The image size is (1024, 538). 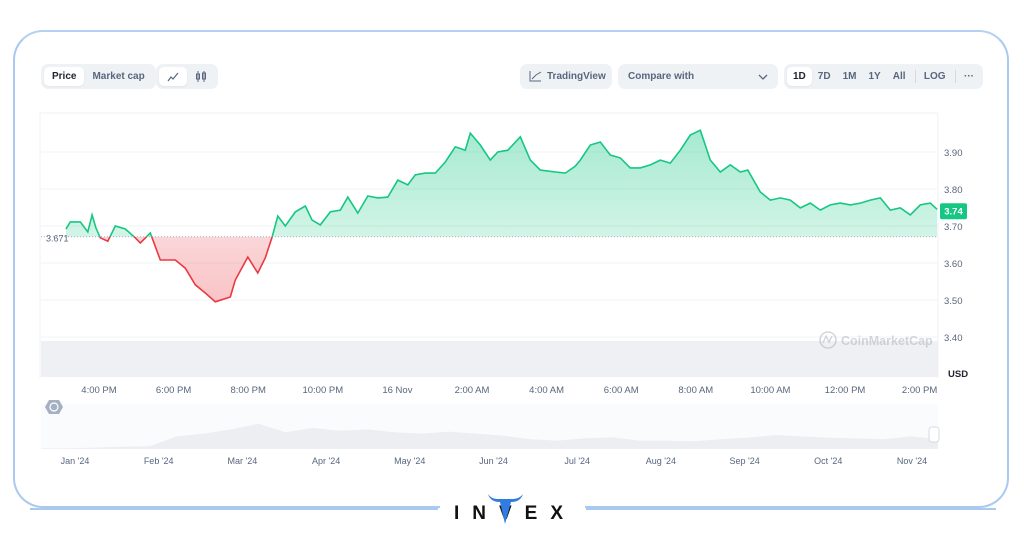 I want to click on candlestick-icon, so click(x=201, y=76).